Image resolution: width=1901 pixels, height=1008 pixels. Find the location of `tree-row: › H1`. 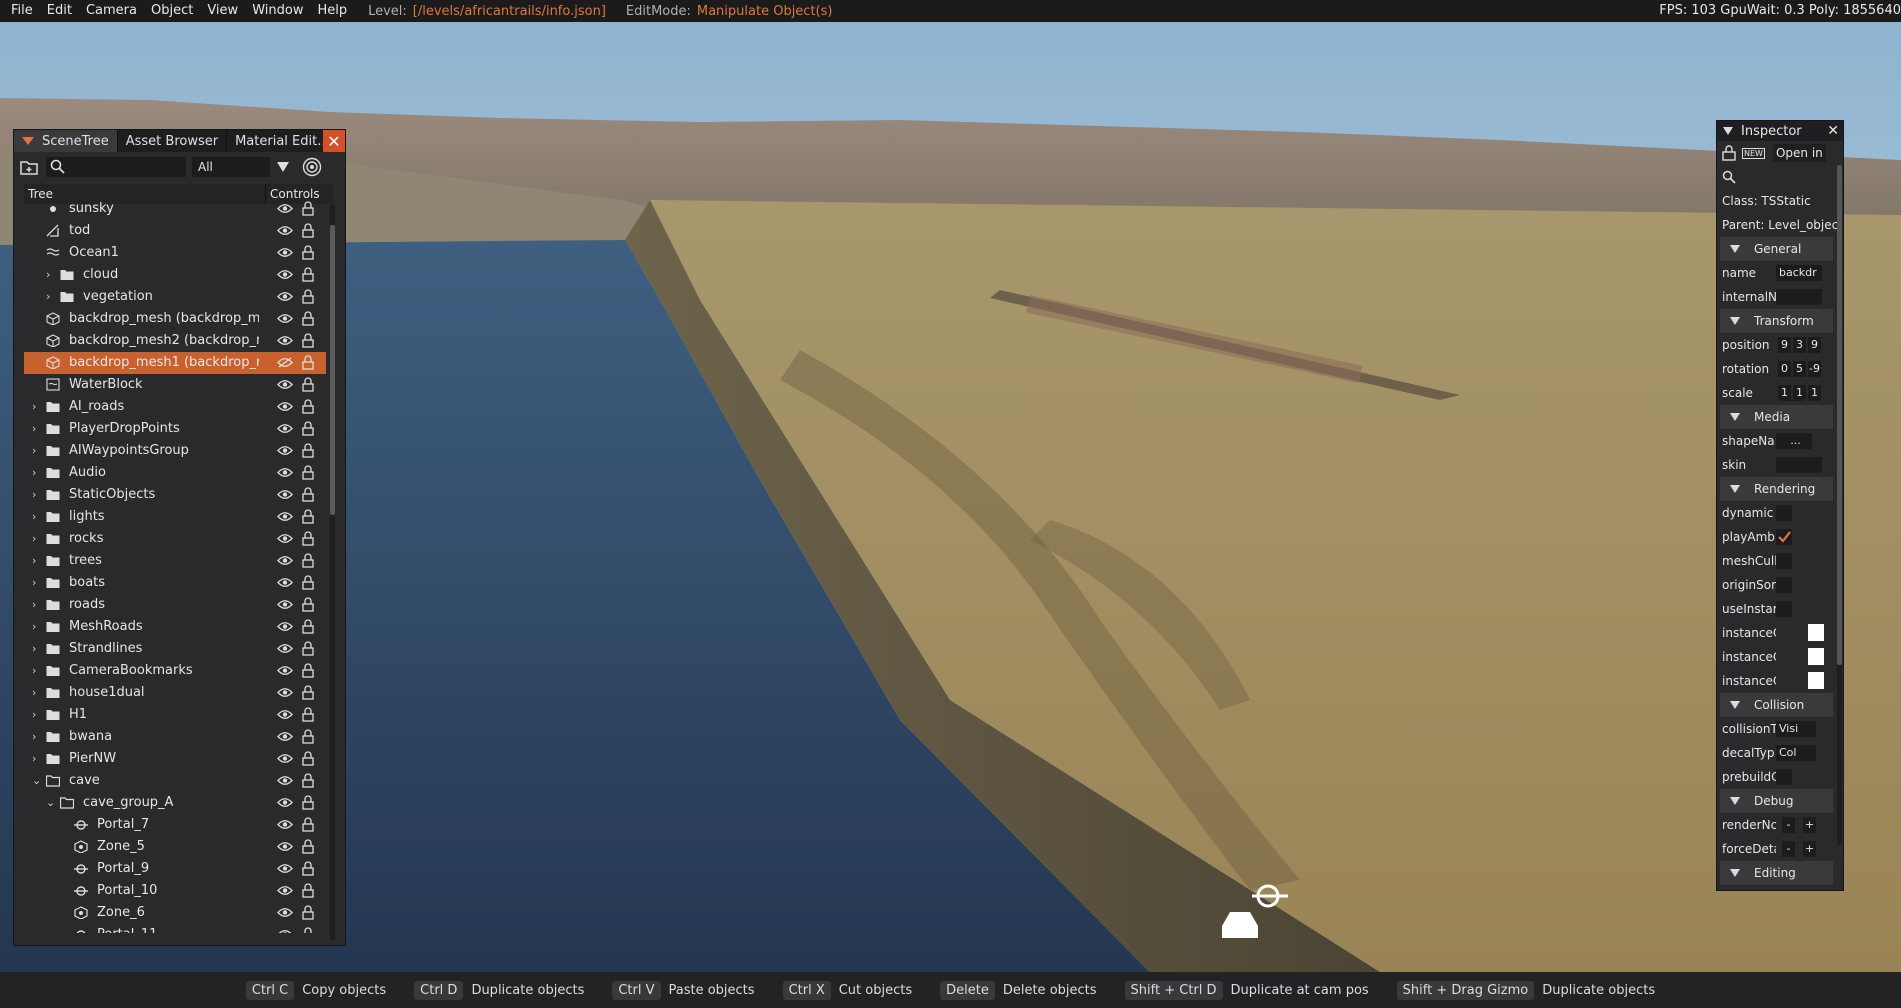

tree-row: › H1 is located at coordinates (175, 715).